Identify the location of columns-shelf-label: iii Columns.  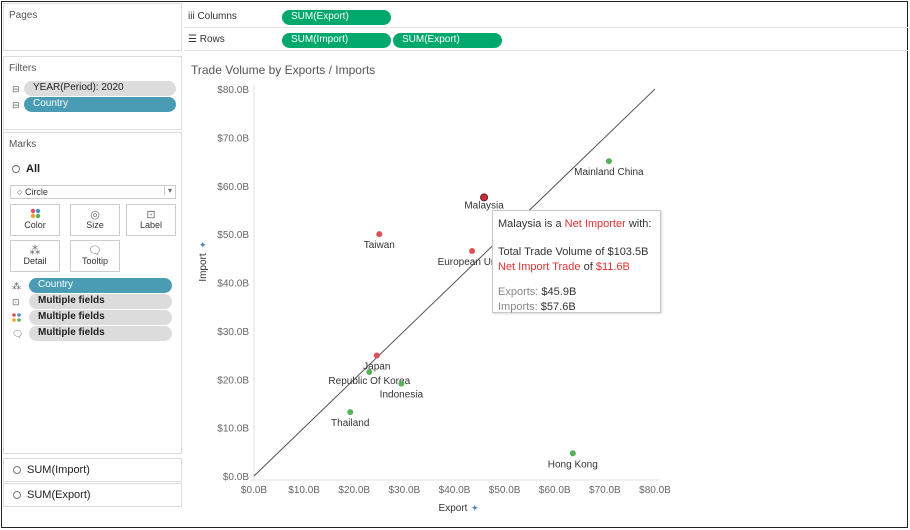
(212, 16).